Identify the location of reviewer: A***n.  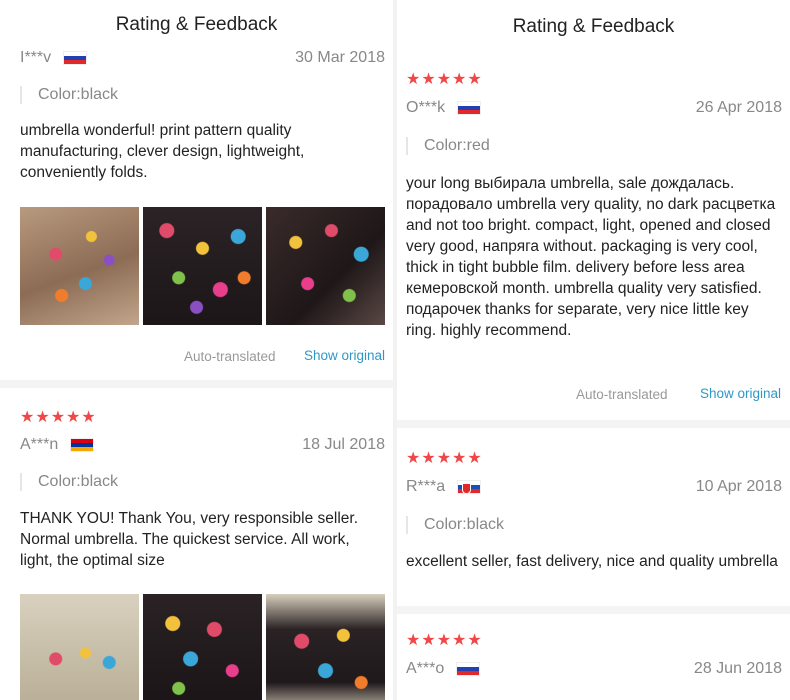
(57, 445).